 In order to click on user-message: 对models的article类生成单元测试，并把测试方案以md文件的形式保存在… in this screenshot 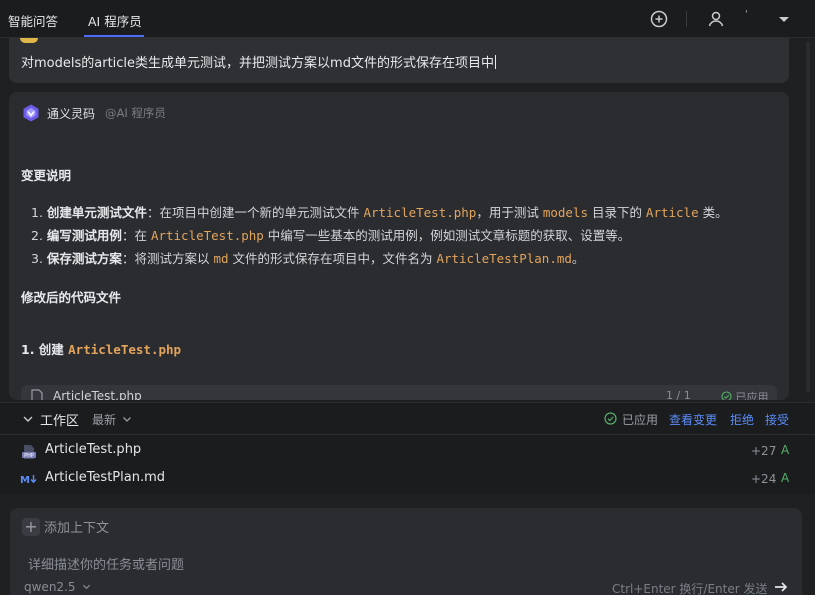, I will do `click(399, 60)`.